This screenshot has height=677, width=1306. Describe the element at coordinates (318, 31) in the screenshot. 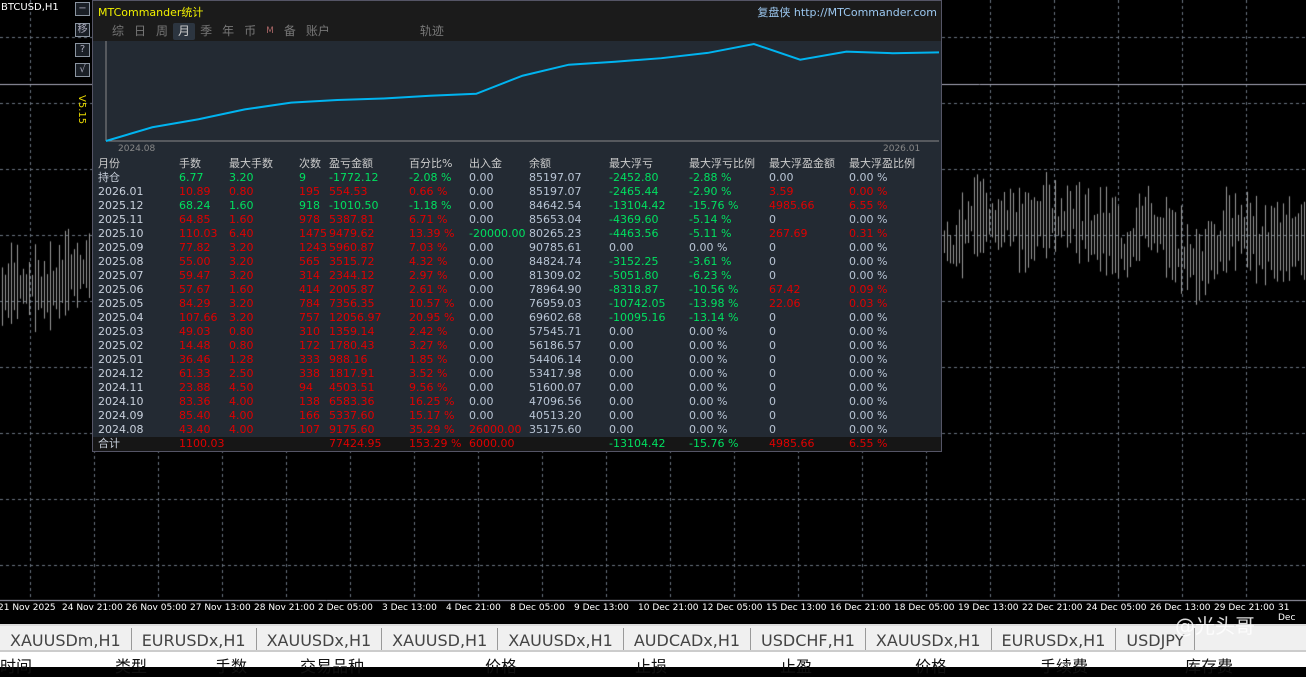

I see `tab-9: 账户` at that location.